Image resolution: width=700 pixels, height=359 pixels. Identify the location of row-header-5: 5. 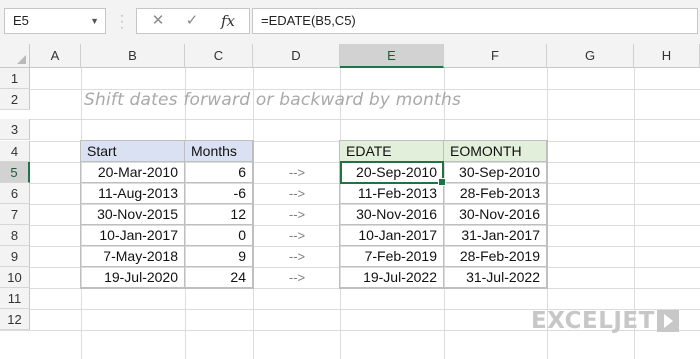
(15, 172).